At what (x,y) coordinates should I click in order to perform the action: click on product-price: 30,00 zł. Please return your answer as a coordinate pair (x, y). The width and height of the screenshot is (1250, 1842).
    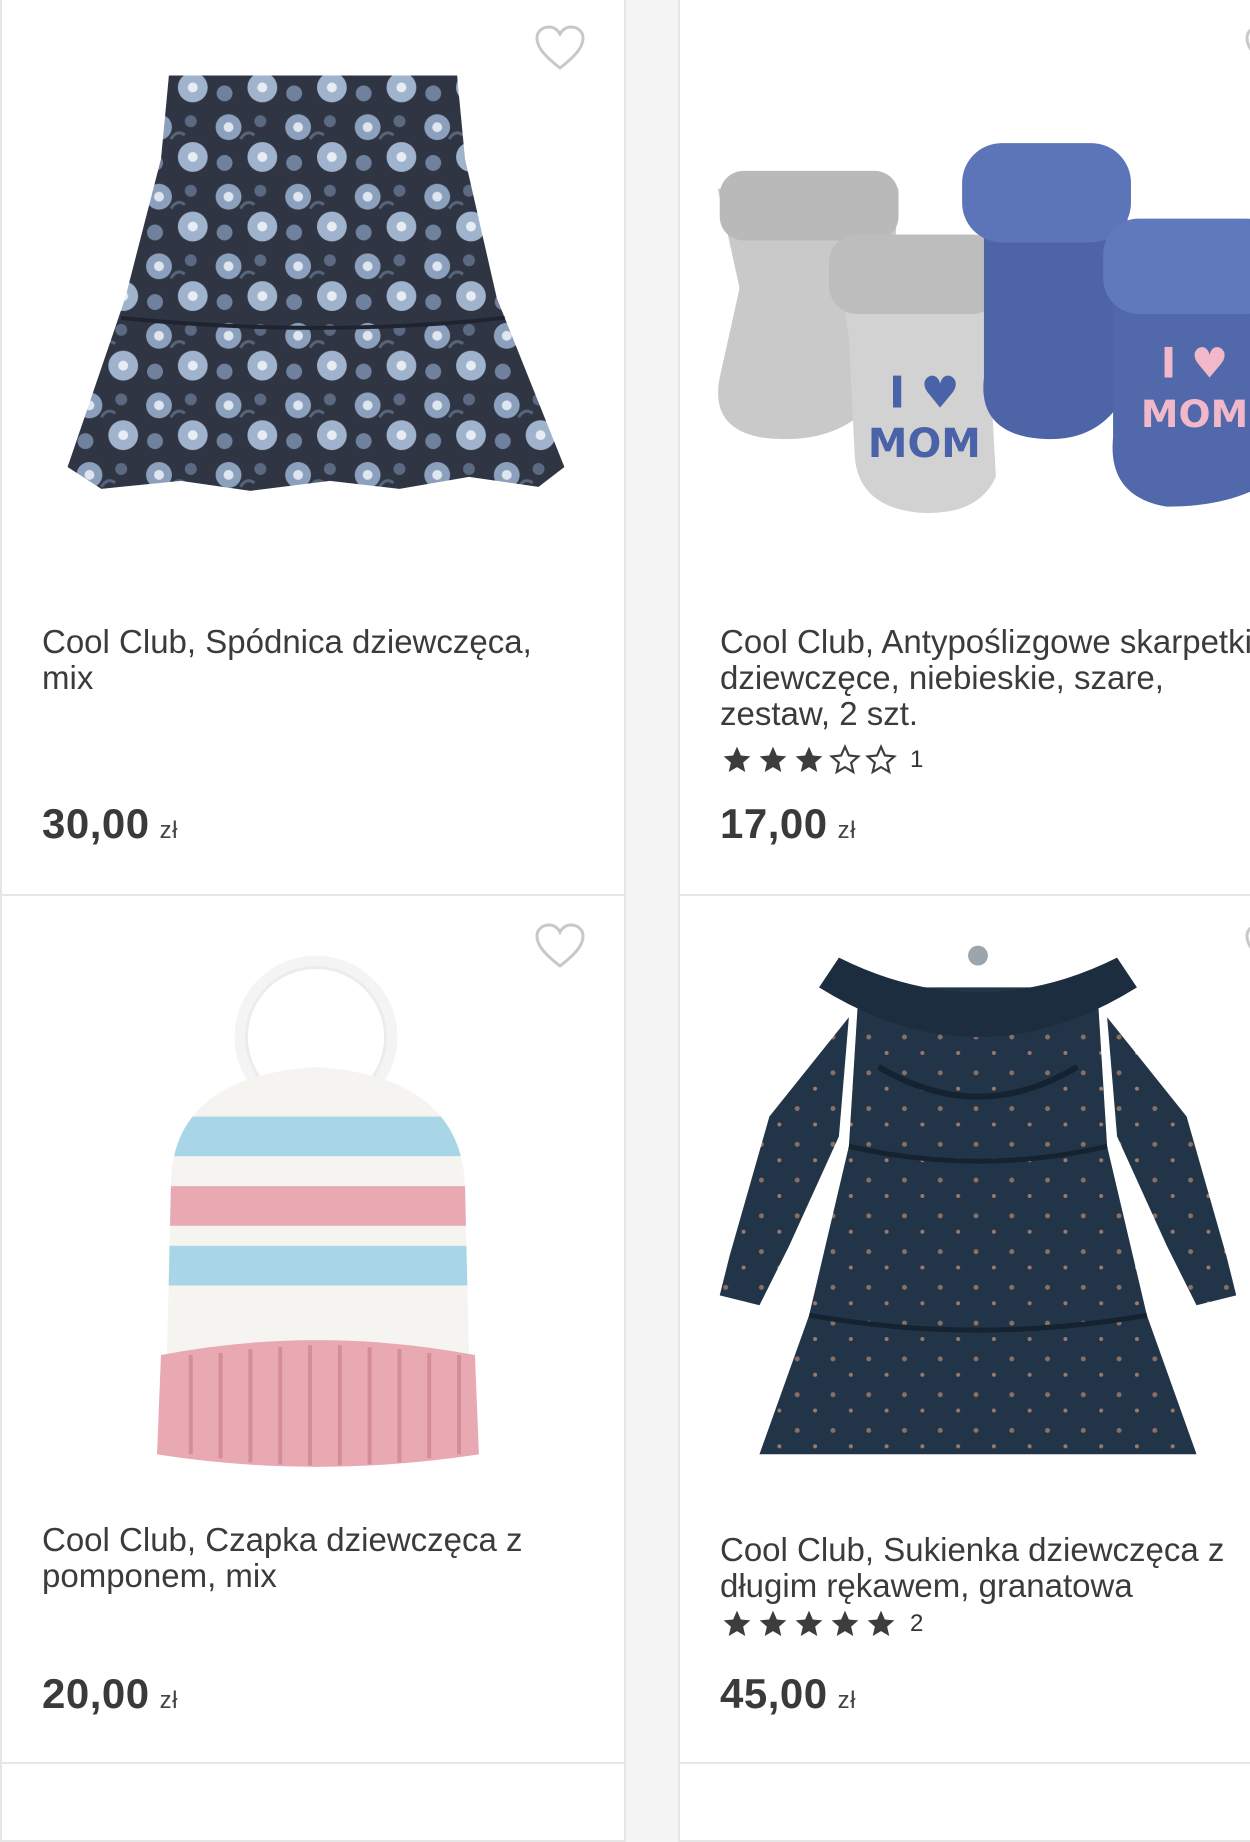
    Looking at the image, I should click on (110, 824).